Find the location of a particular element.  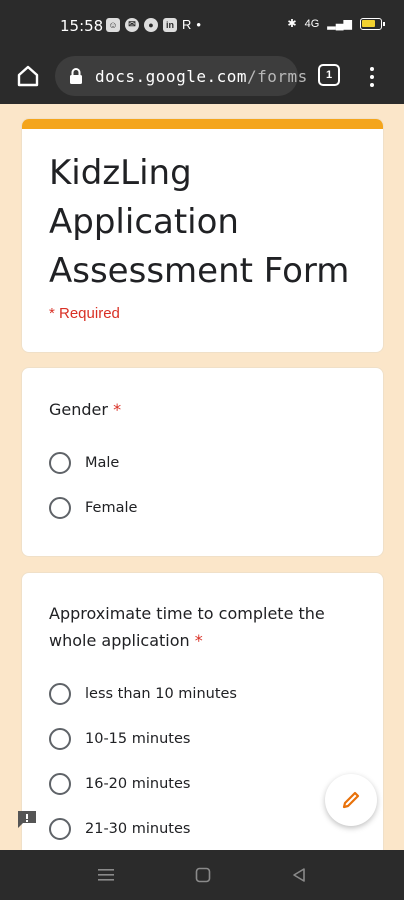

radio-option-male: Male is located at coordinates (84, 463).